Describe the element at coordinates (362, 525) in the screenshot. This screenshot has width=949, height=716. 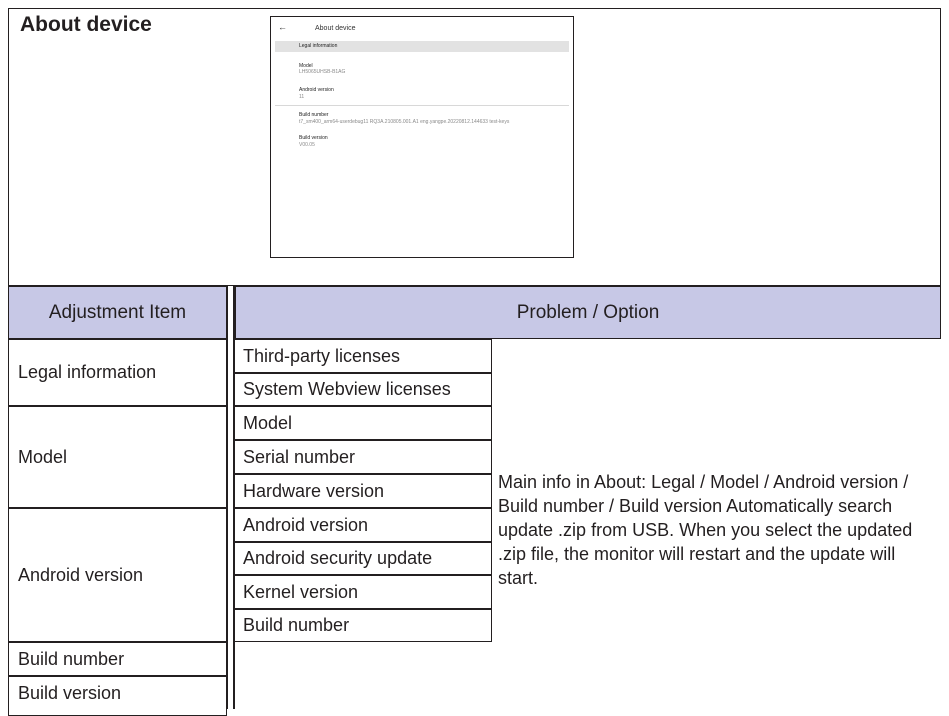
I see `option-android-version: Android version` at that location.